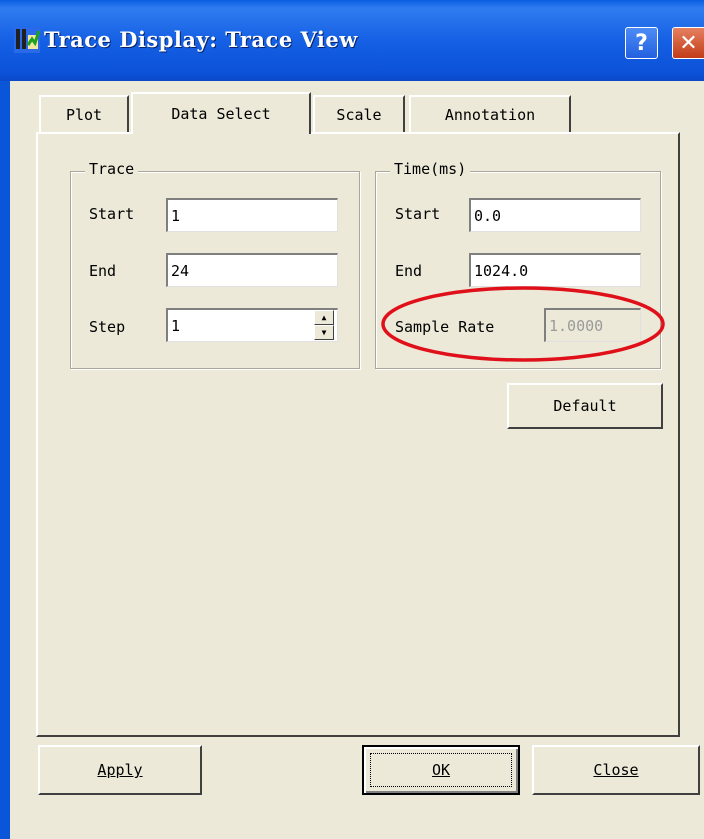 The width and height of the screenshot is (704, 839). What do you see at coordinates (555, 270) in the screenshot?
I see `time-end-field: 1024.0` at bounding box center [555, 270].